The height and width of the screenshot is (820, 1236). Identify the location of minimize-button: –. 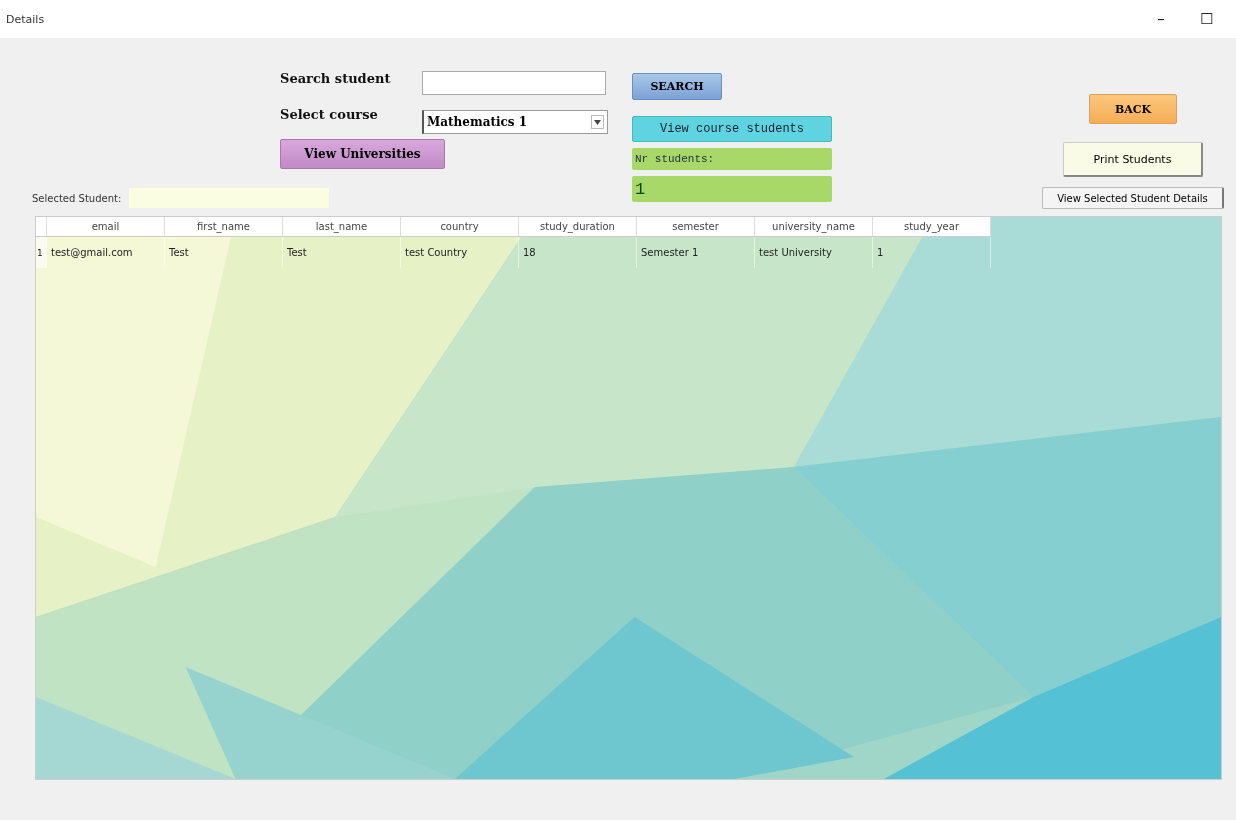
(1161, 19).